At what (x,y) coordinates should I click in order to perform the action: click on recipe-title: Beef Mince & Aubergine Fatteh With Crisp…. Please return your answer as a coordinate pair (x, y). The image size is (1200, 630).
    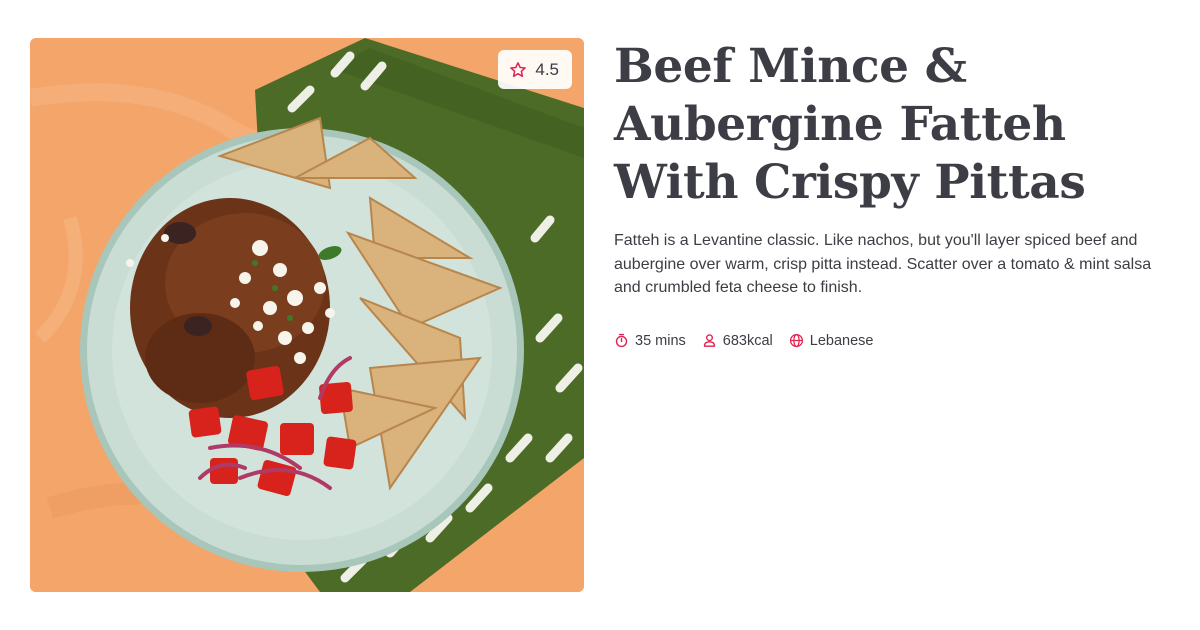
    Looking at the image, I should click on (850, 124).